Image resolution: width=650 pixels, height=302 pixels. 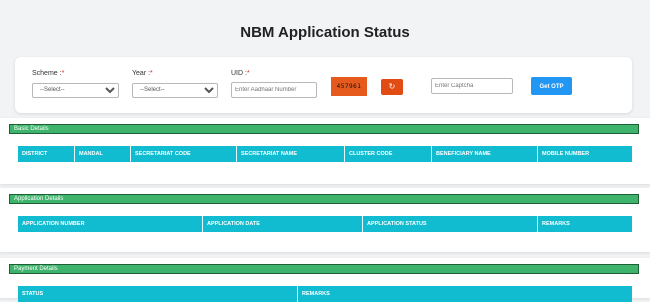 I want to click on year-field: Year :* --Select--, so click(x=175, y=83).